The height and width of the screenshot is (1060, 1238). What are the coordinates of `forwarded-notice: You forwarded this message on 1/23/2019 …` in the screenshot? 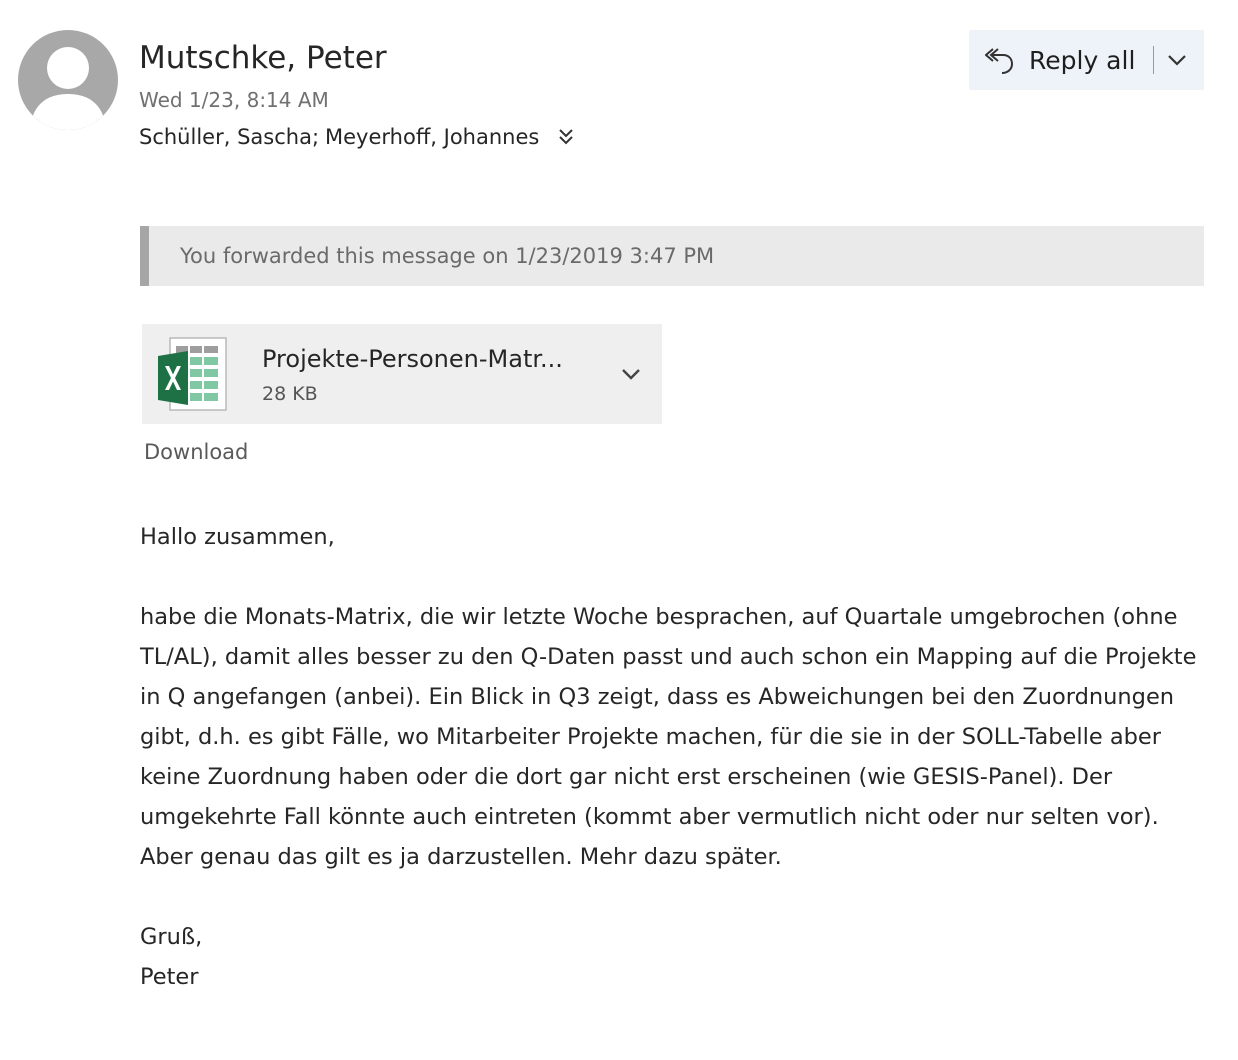 It's located at (672, 256).